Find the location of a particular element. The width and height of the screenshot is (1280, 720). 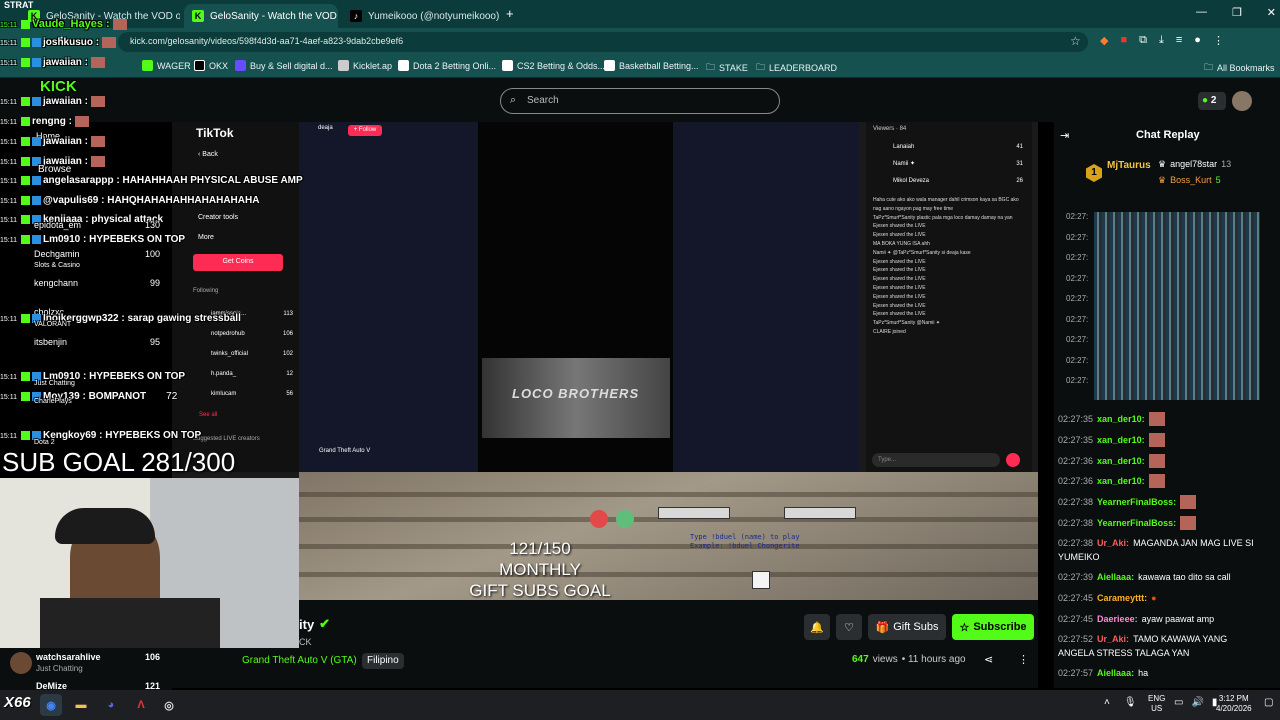

sidebar-channel: itsbenjin 95 is located at coordinates (97, 342).